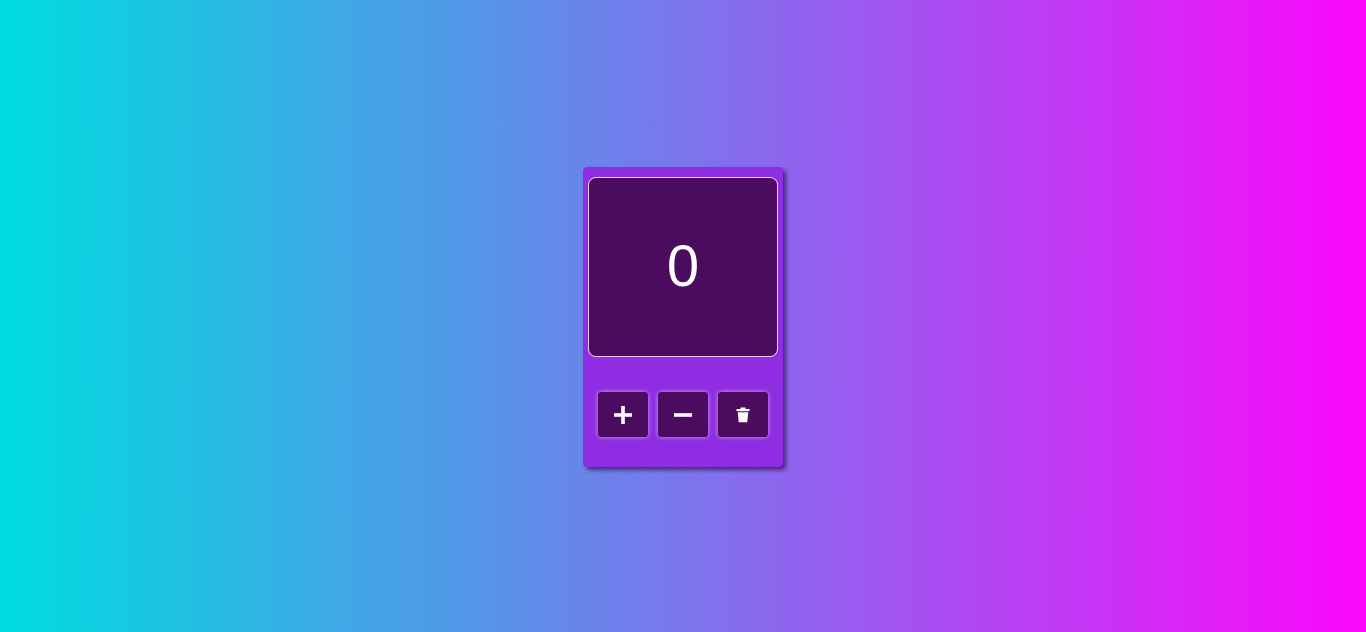 This screenshot has width=1366, height=632. I want to click on counter-value: 0, so click(683, 266).